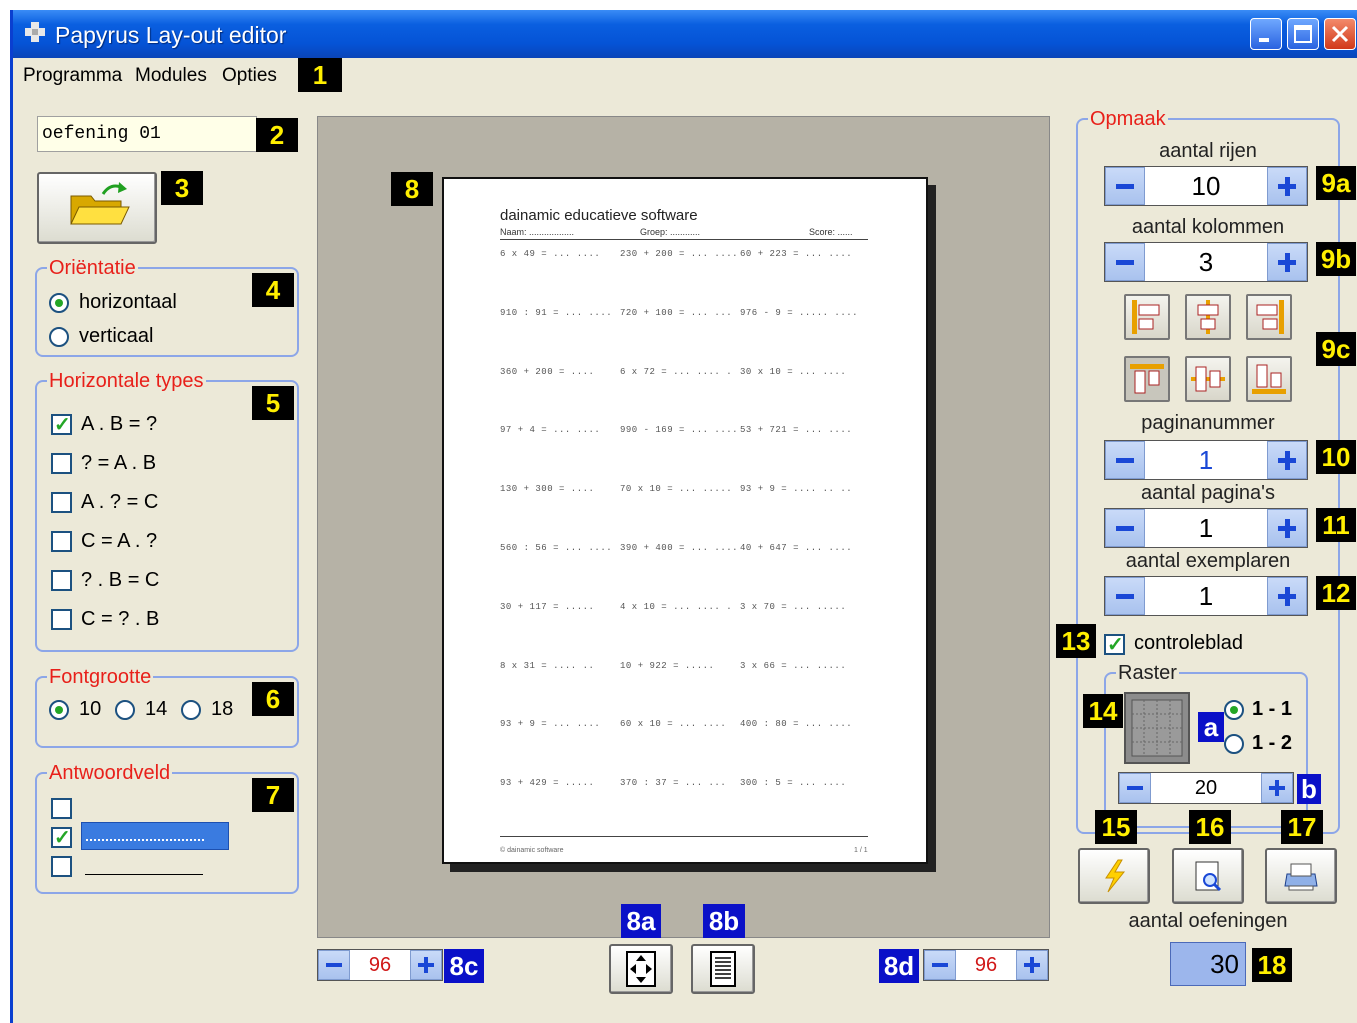 The image size is (1357, 1023). I want to click on page-number-increase-button, so click(1287, 460).